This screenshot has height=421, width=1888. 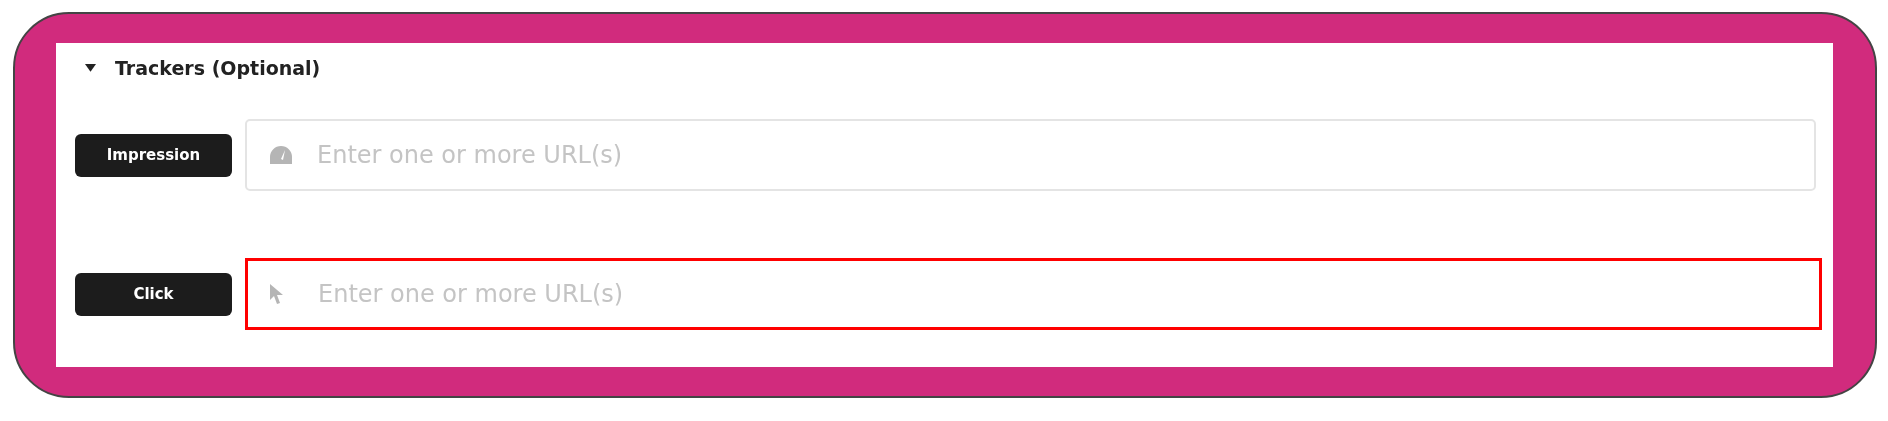 I want to click on tracker-label: Impression, so click(x=153, y=155).